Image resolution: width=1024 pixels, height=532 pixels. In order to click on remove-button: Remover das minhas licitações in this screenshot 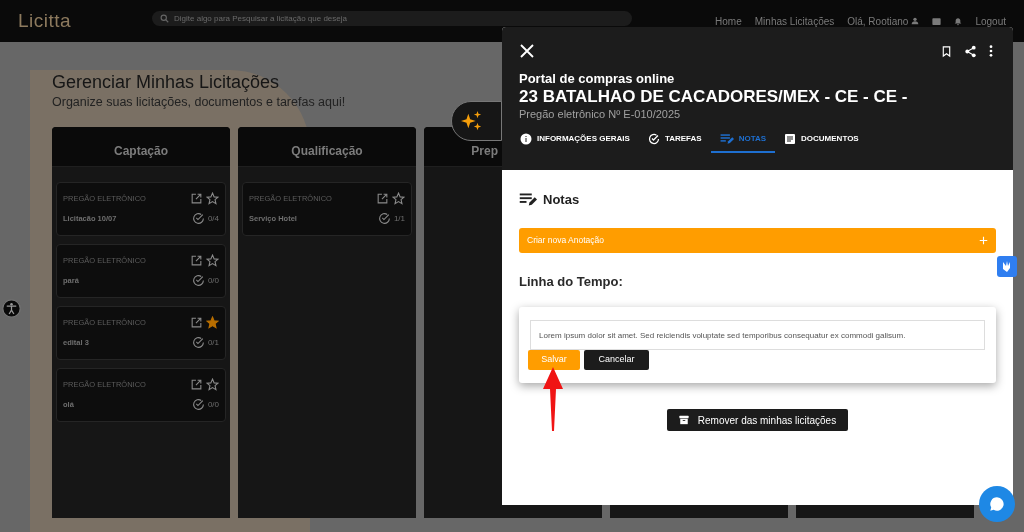, I will do `click(757, 420)`.